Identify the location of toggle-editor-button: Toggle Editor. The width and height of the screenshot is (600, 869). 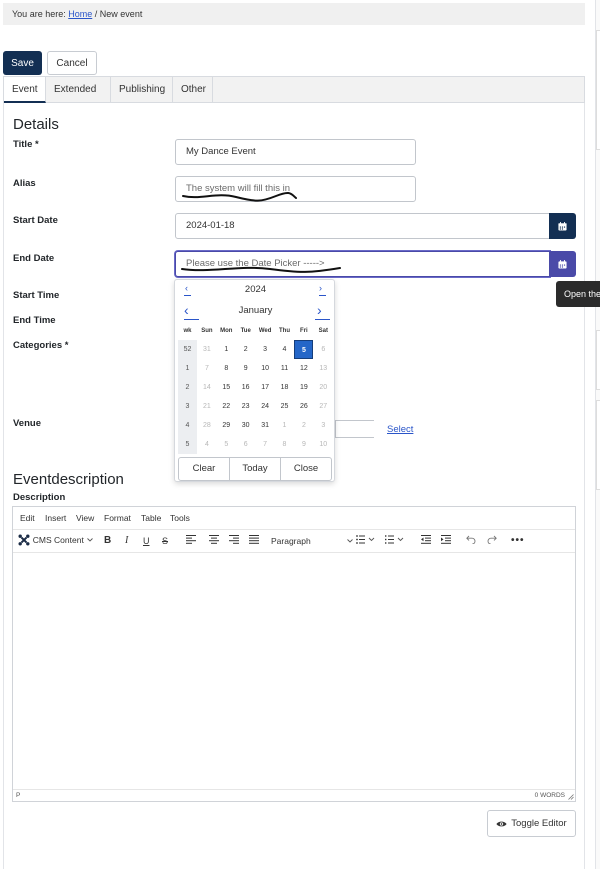
(531, 823).